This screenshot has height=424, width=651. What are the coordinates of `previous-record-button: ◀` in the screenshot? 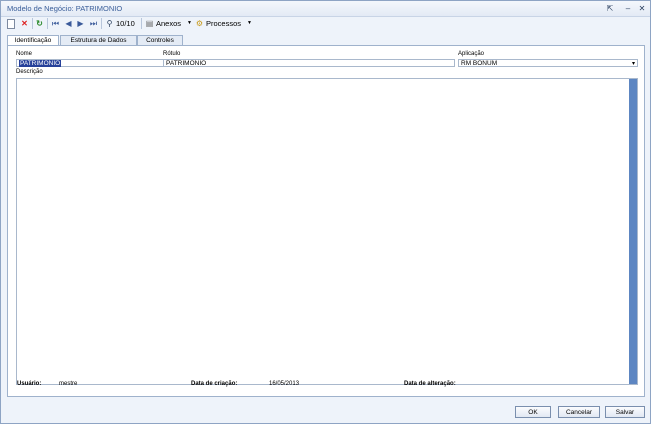 It's located at (68, 23).